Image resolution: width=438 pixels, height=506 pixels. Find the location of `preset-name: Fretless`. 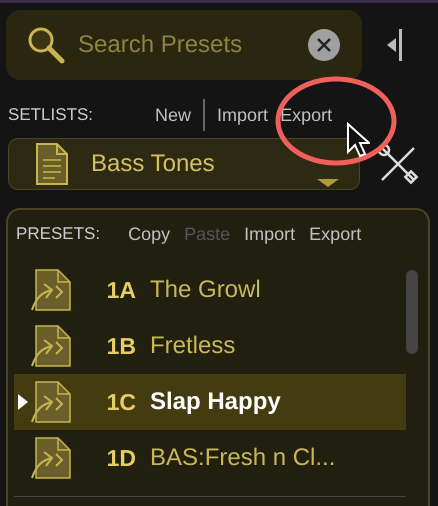

preset-name: Fretless is located at coordinates (193, 346).